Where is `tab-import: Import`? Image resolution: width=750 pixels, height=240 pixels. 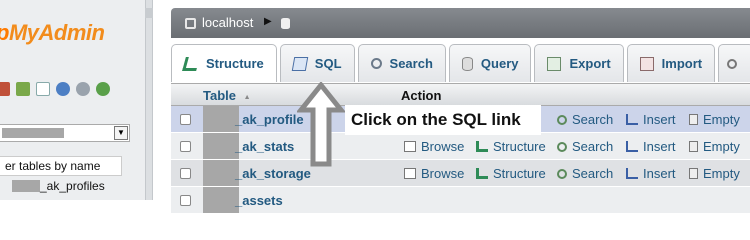
tab-import: Import is located at coordinates (671, 63).